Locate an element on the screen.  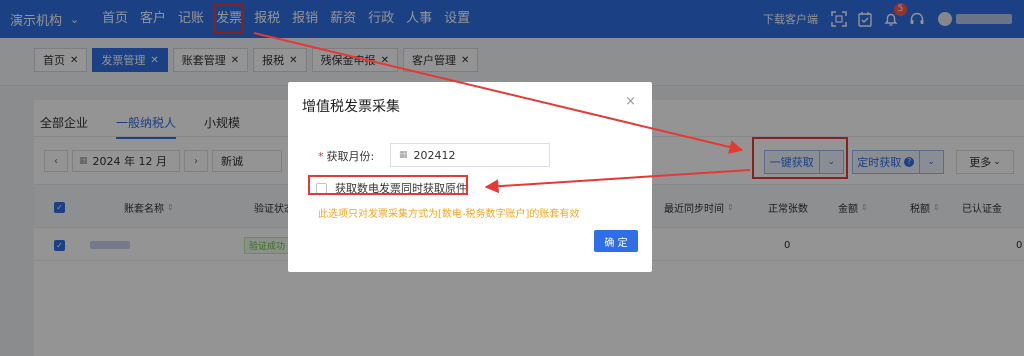
calendar-icon: ▦ is located at coordinates (403, 155).